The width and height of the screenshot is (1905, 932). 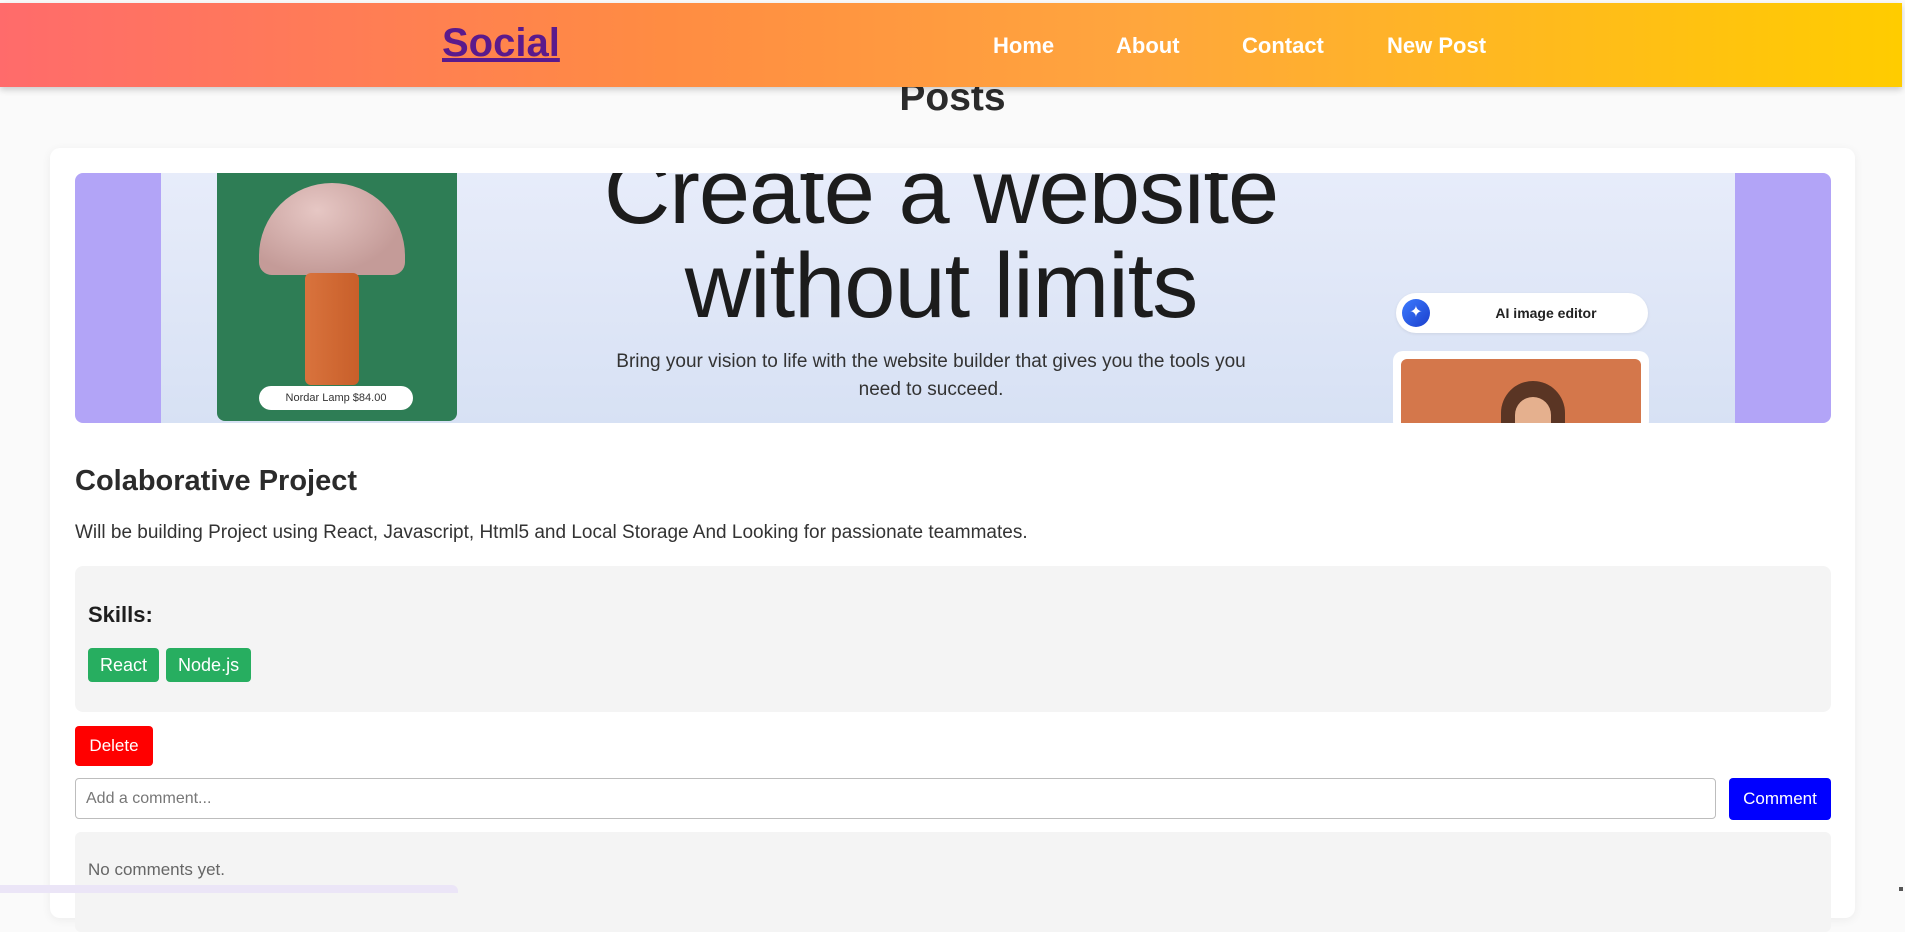 I want to click on nav-link-about: About, so click(x=1148, y=46).